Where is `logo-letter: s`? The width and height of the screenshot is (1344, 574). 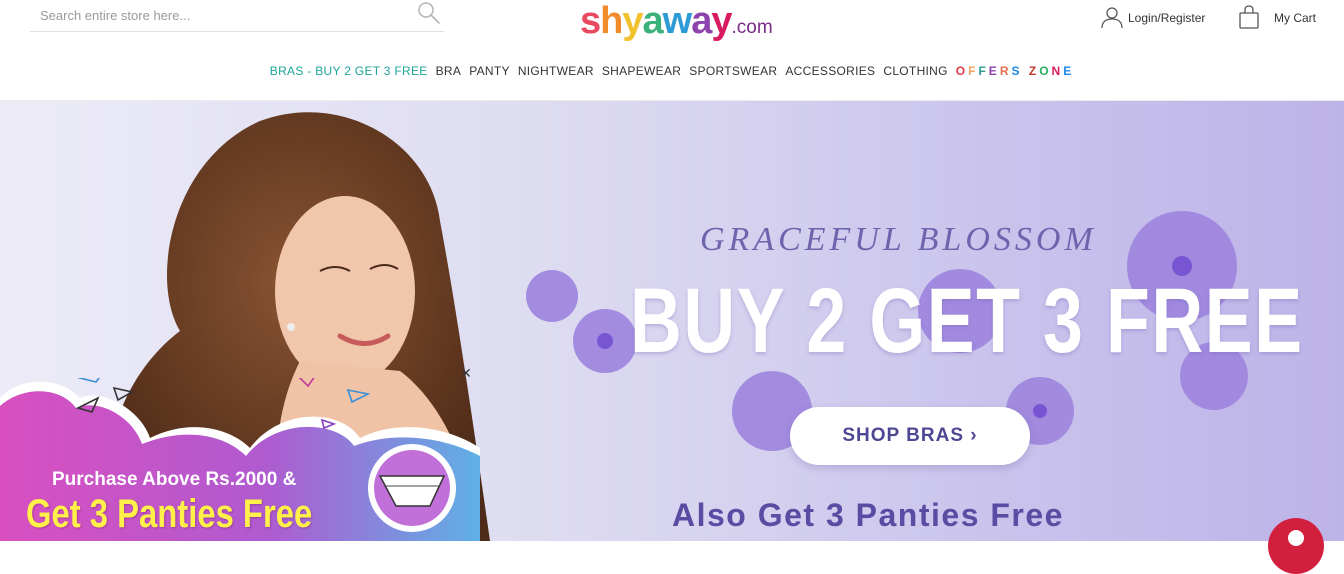 logo-letter: s is located at coordinates (590, 21).